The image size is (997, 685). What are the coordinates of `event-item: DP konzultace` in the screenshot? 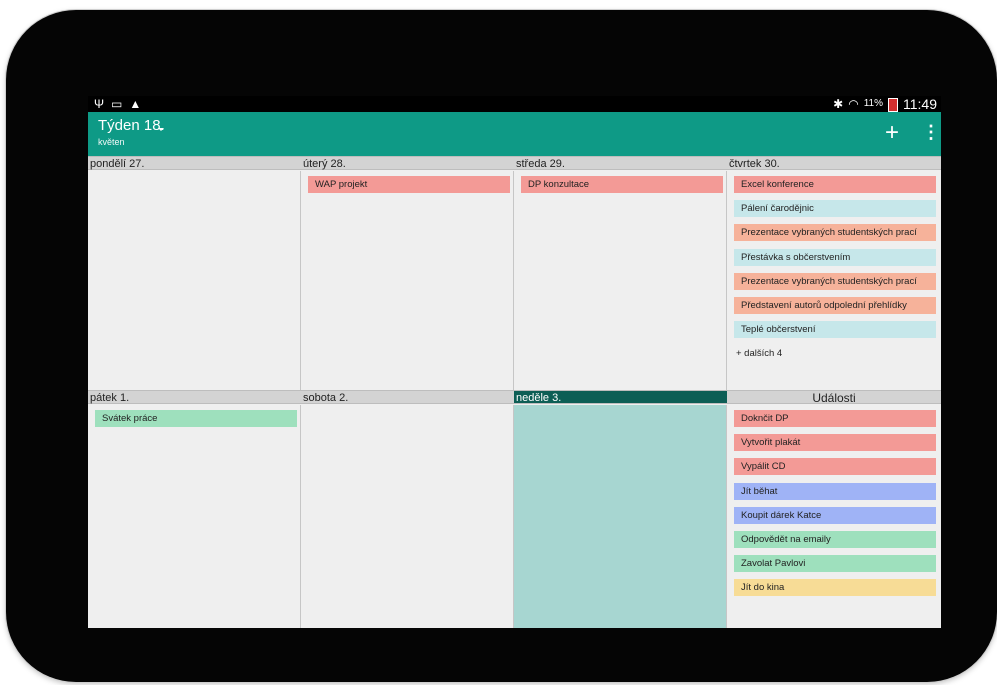 It's located at (622, 184).